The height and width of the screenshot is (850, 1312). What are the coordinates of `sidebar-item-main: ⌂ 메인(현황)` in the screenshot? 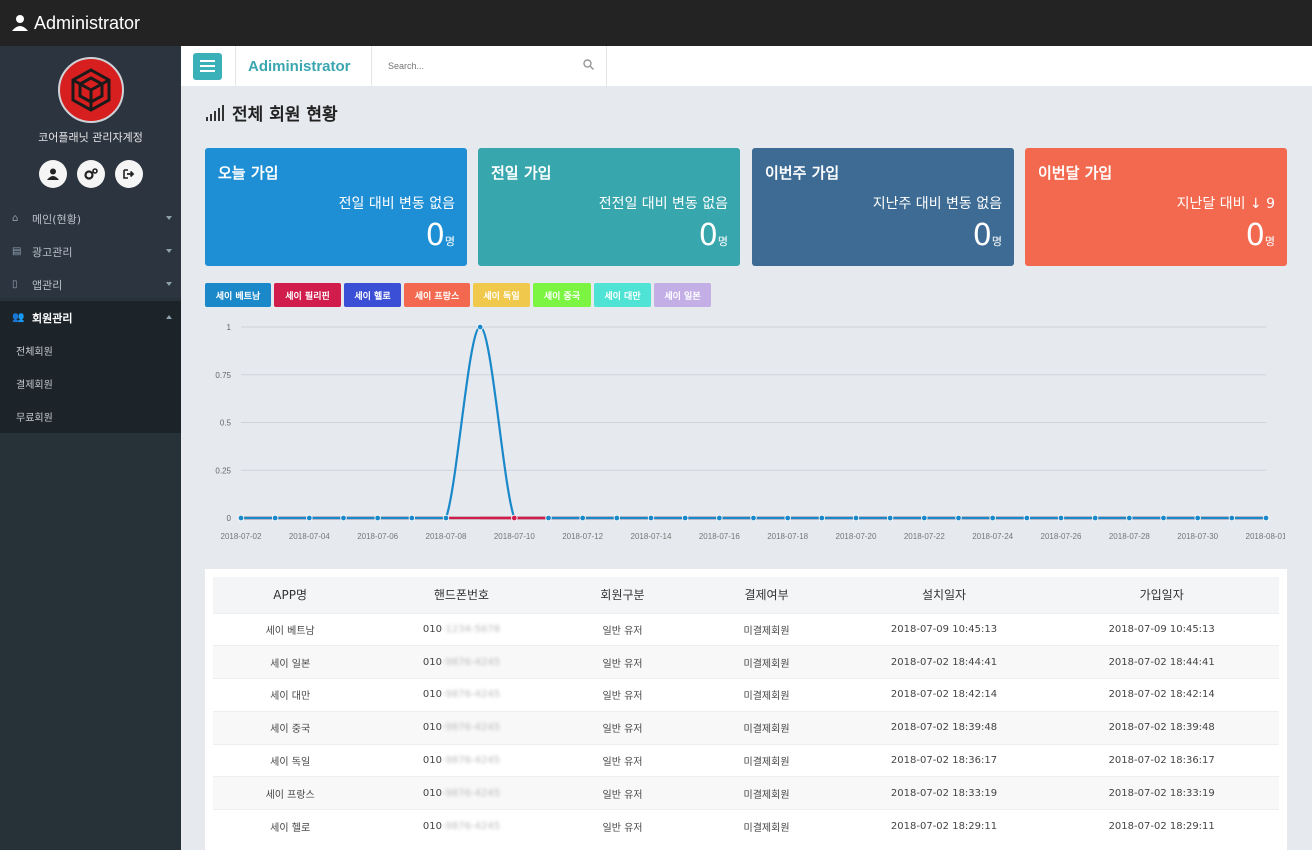 It's located at (90, 218).